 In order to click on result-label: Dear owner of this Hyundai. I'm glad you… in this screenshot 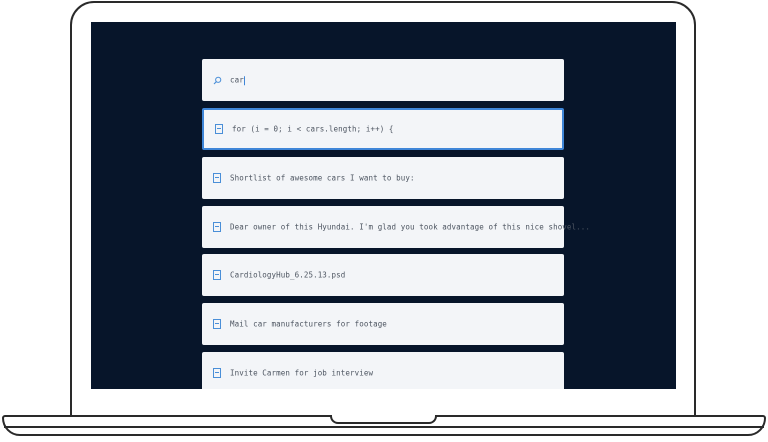, I will do `click(410, 227)`.